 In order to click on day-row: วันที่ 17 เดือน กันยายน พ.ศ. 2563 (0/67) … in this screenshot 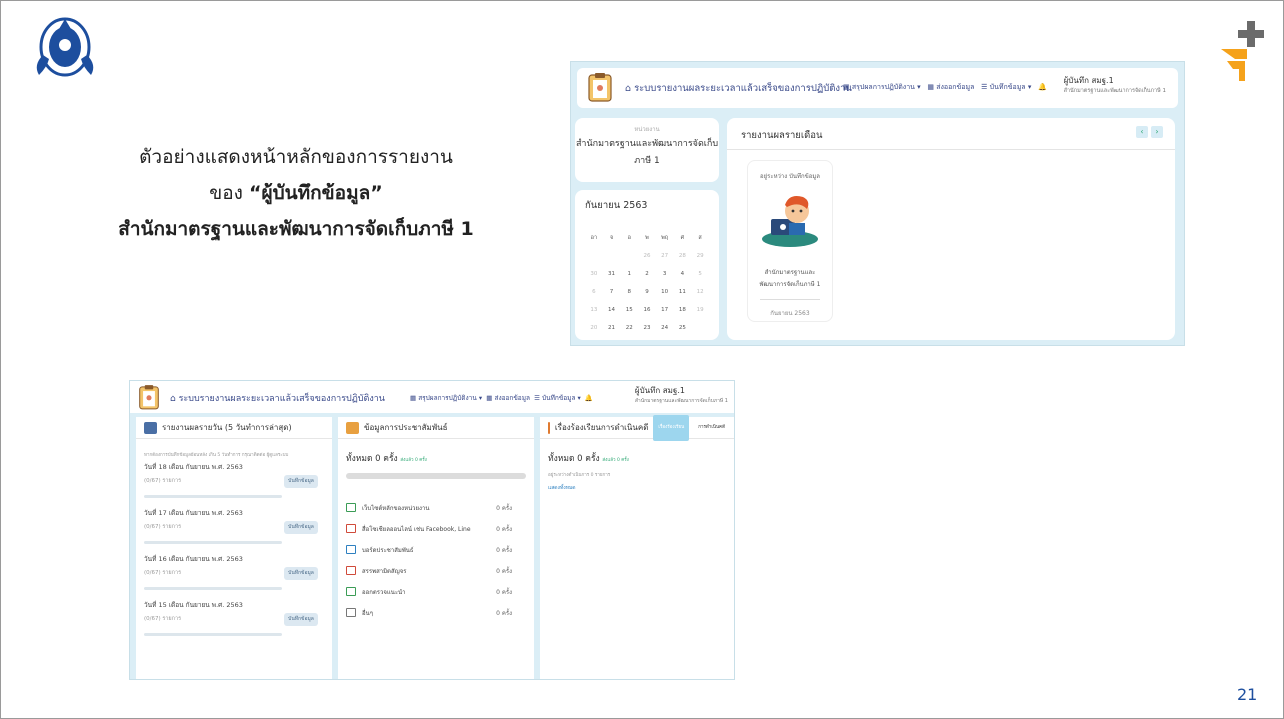, I will do `click(234, 527)`.